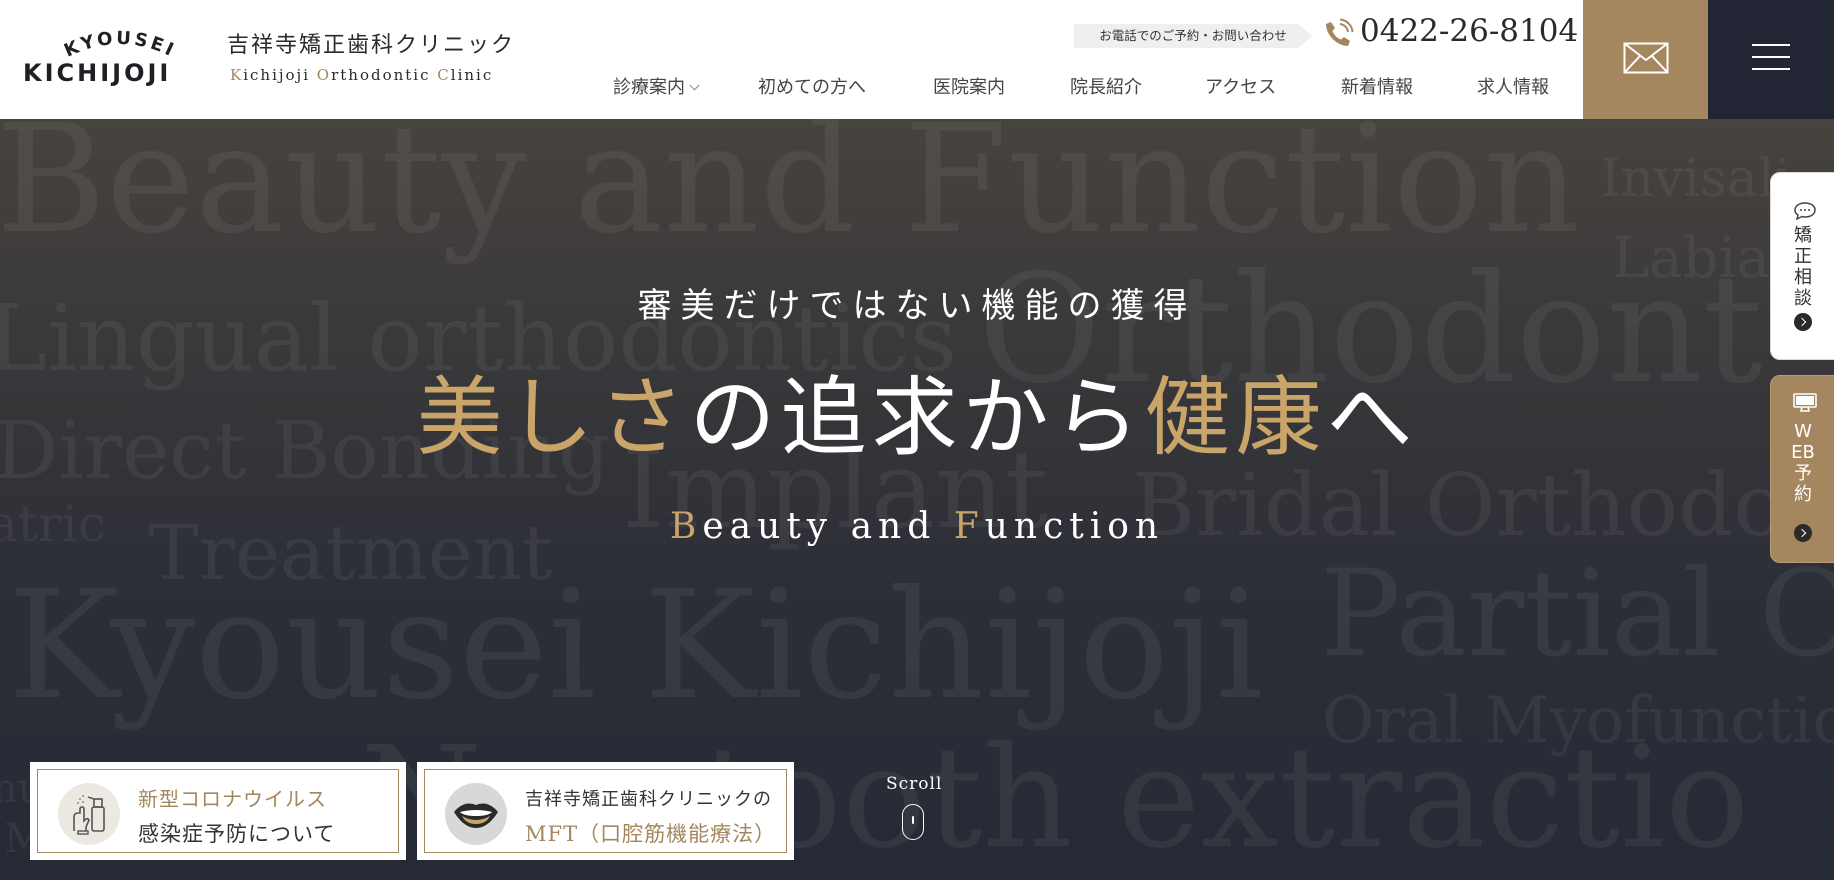  I want to click on bg-word: Invisali, so click(1695, 179).